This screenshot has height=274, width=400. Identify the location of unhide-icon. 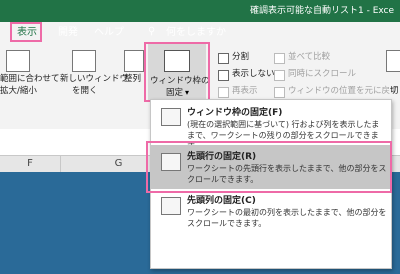
(223, 92).